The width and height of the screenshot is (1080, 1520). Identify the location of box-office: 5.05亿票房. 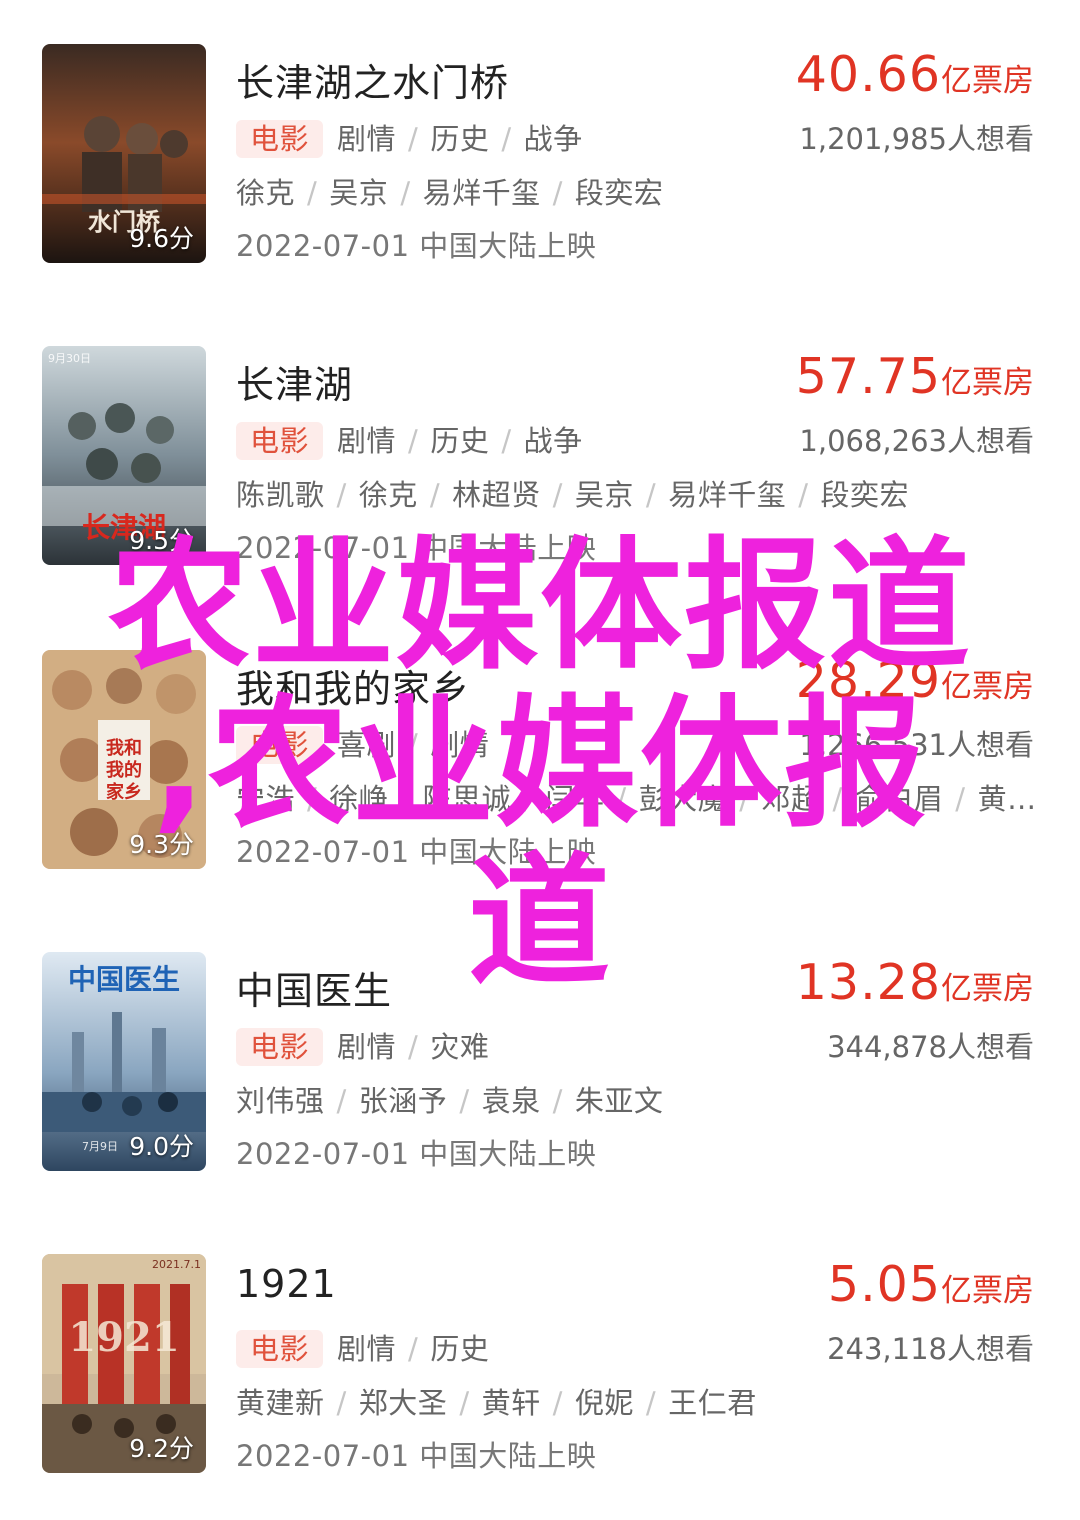
(931, 1284).